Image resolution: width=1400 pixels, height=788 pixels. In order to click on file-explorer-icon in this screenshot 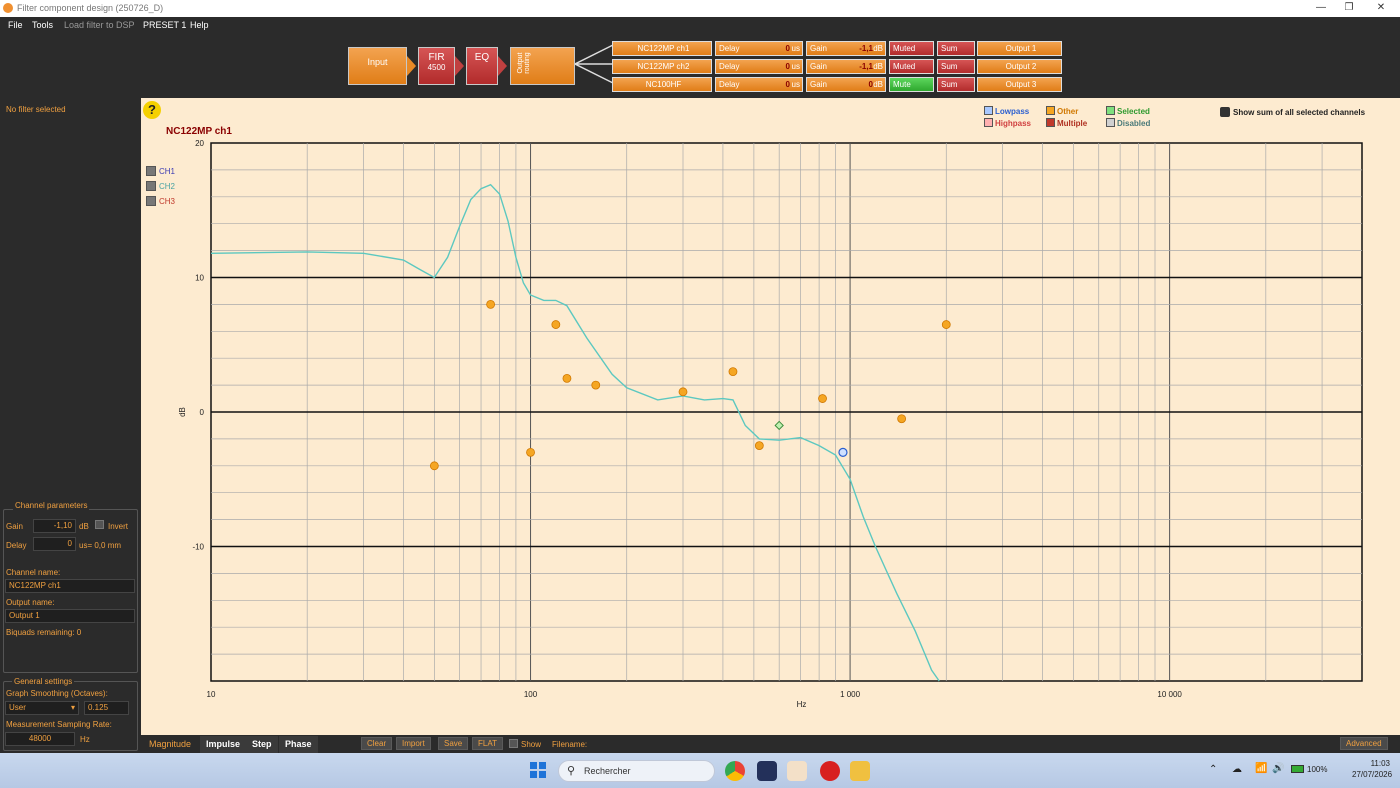, I will do `click(860, 771)`.